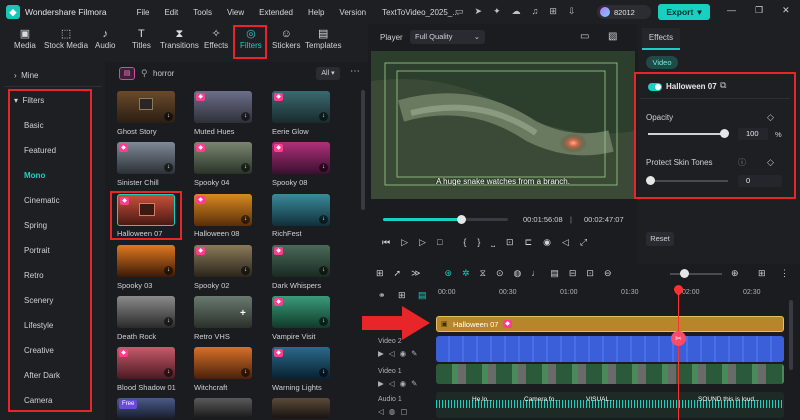  I want to click on timeline-scrollbar, so click(791, 335).